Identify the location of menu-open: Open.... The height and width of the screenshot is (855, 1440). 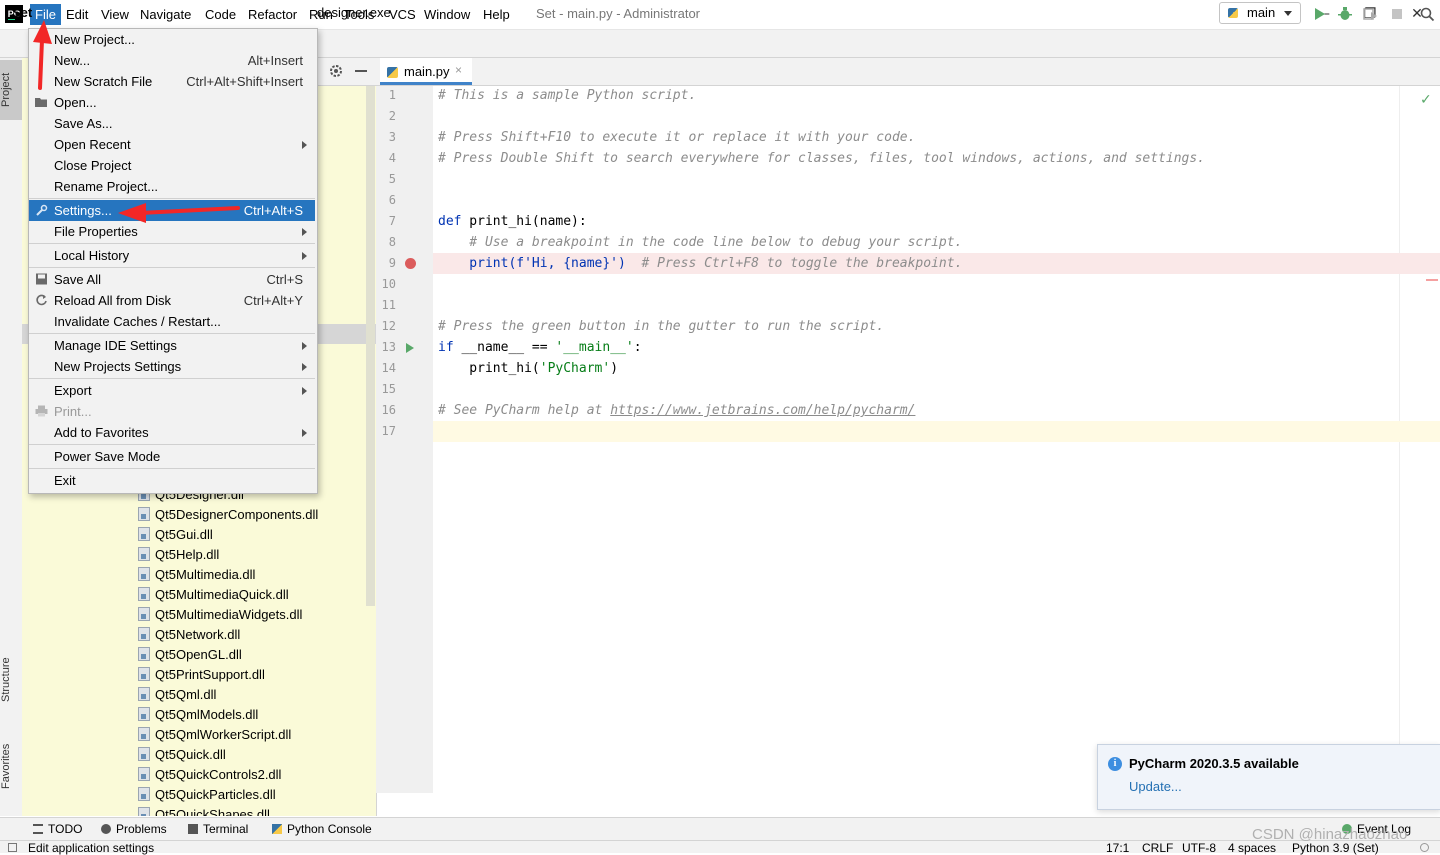
(172, 102).